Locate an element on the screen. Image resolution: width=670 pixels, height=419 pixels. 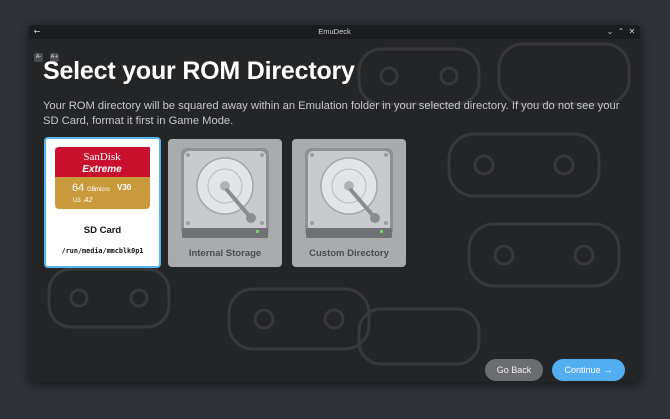
internal-storage-option: Internal Storage is located at coordinates (225, 203).